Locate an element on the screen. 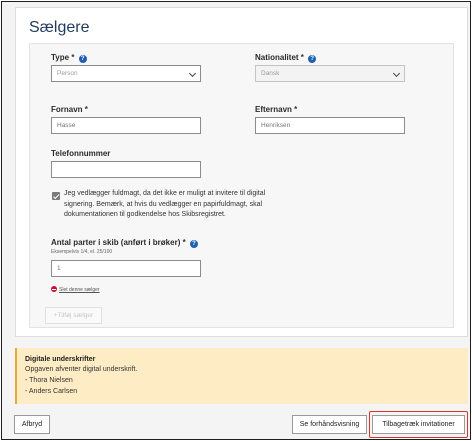  nationality-label: Nationalitet * ? is located at coordinates (286, 58).